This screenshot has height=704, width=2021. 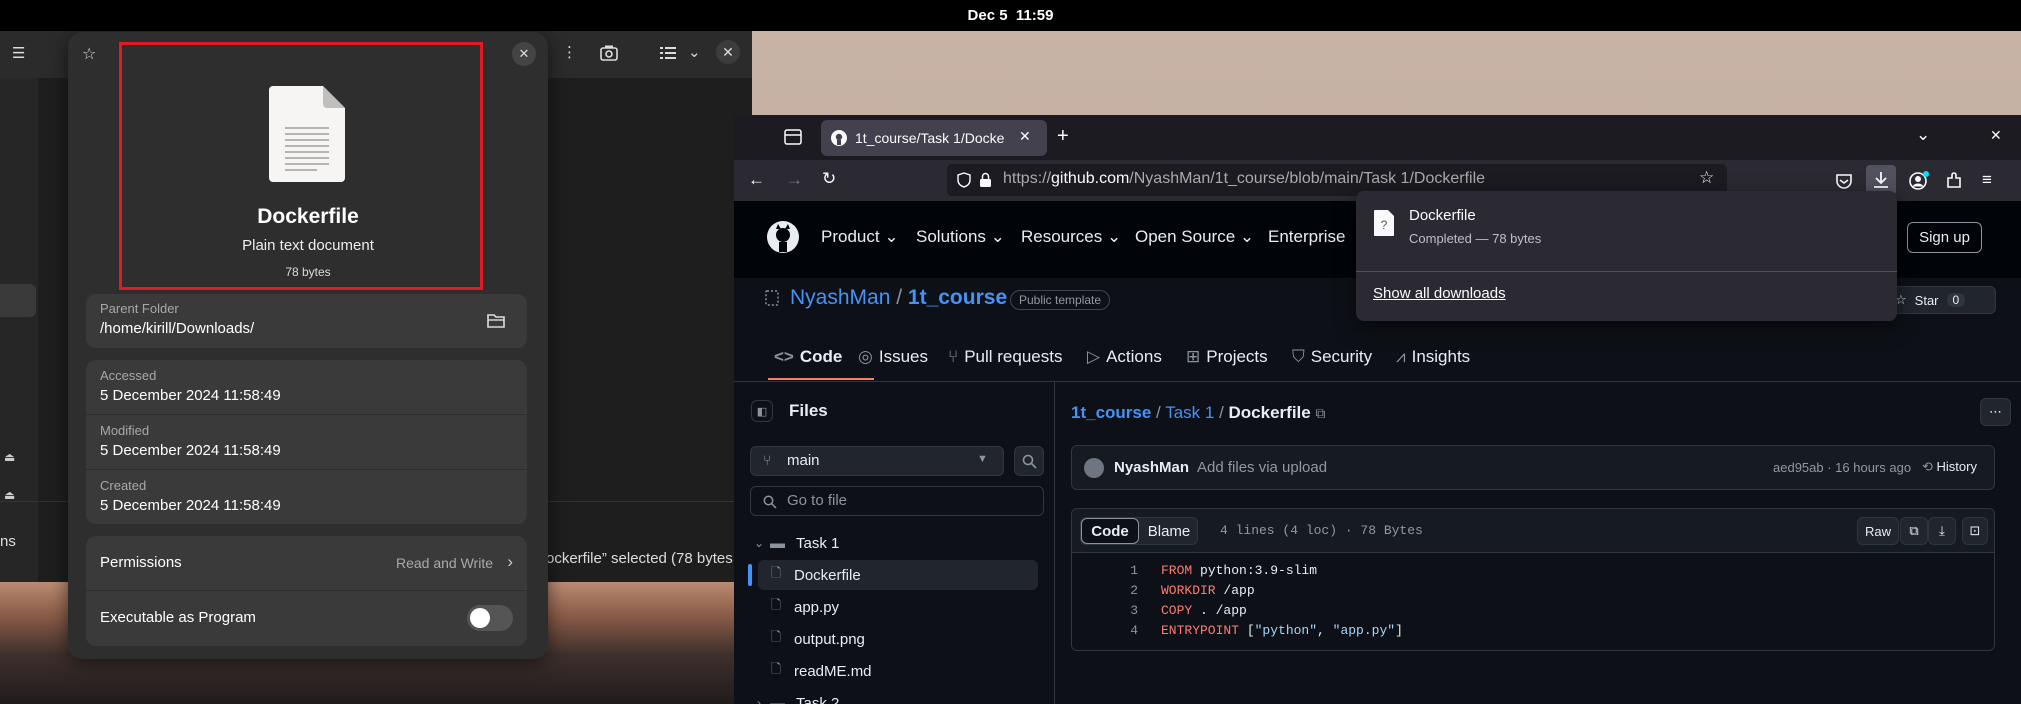 What do you see at coordinates (893, 543) in the screenshot?
I see `tree-folder-task1: ⌄ ▬ Task 1` at bounding box center [893, 543].